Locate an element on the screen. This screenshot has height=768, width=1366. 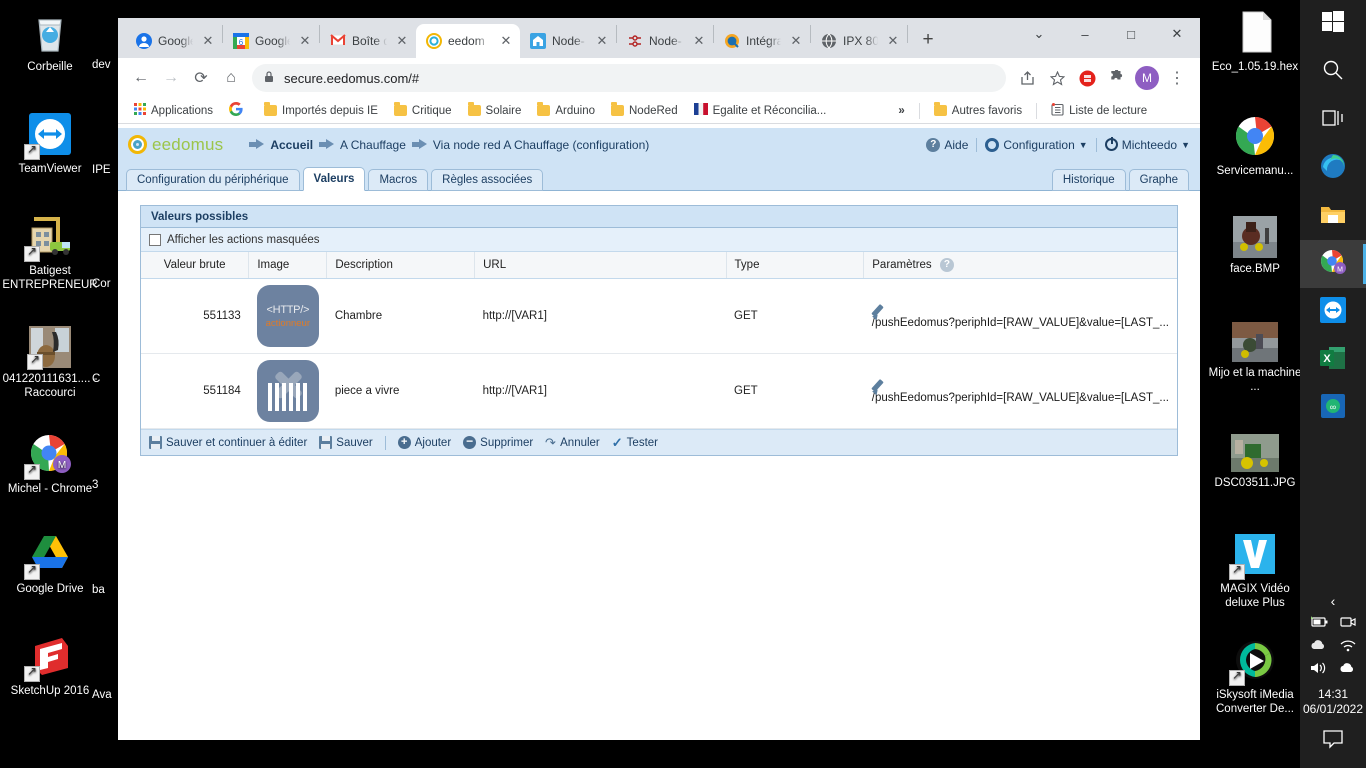
cloud-upload-icon is located at coordinates (1348, 669).